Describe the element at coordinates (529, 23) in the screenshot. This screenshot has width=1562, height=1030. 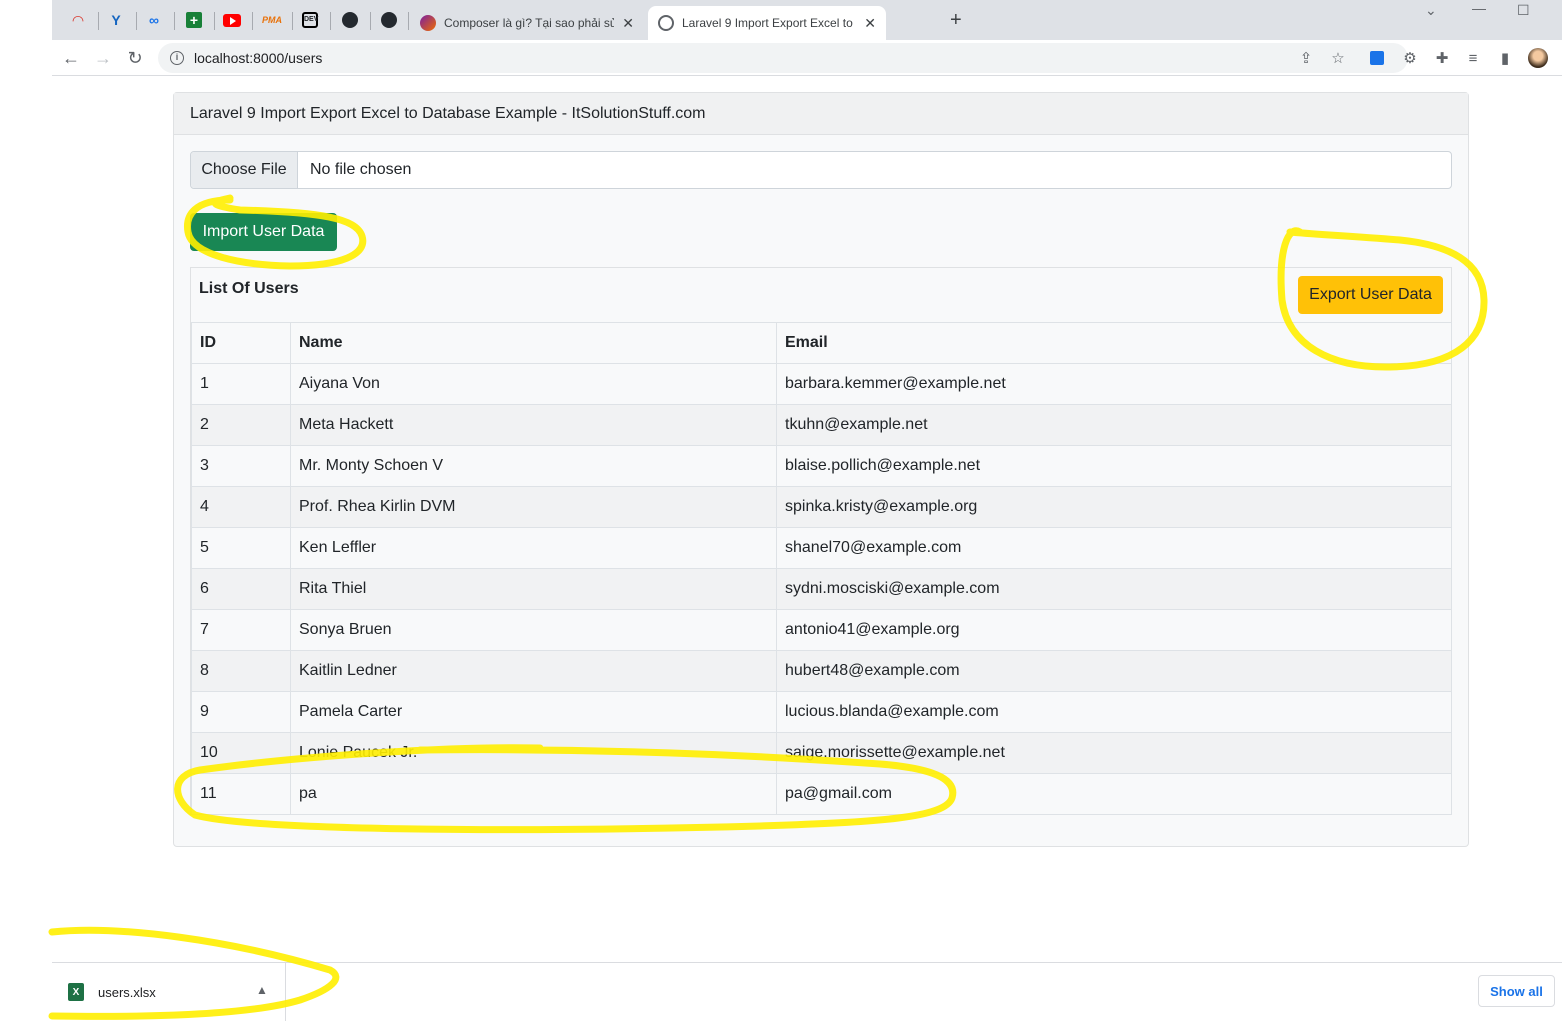
I see `tab-title: Composer là gì? Tại sao phải sử dụng` at that location.